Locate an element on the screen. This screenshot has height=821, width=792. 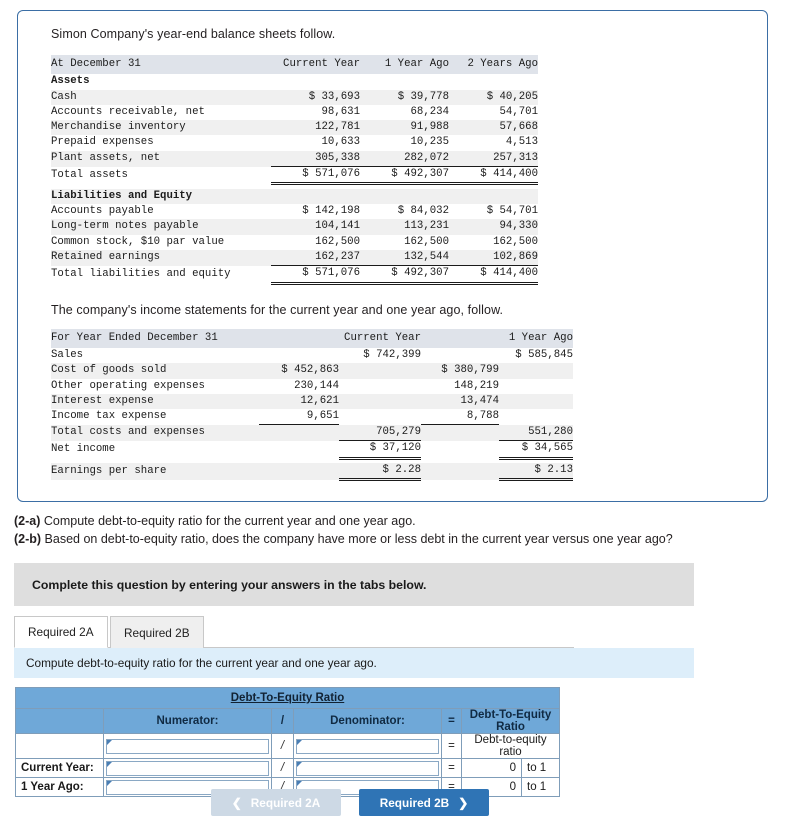
prev-required-2a-button: ❮ Required 2A is located at coordinates (276, 802).